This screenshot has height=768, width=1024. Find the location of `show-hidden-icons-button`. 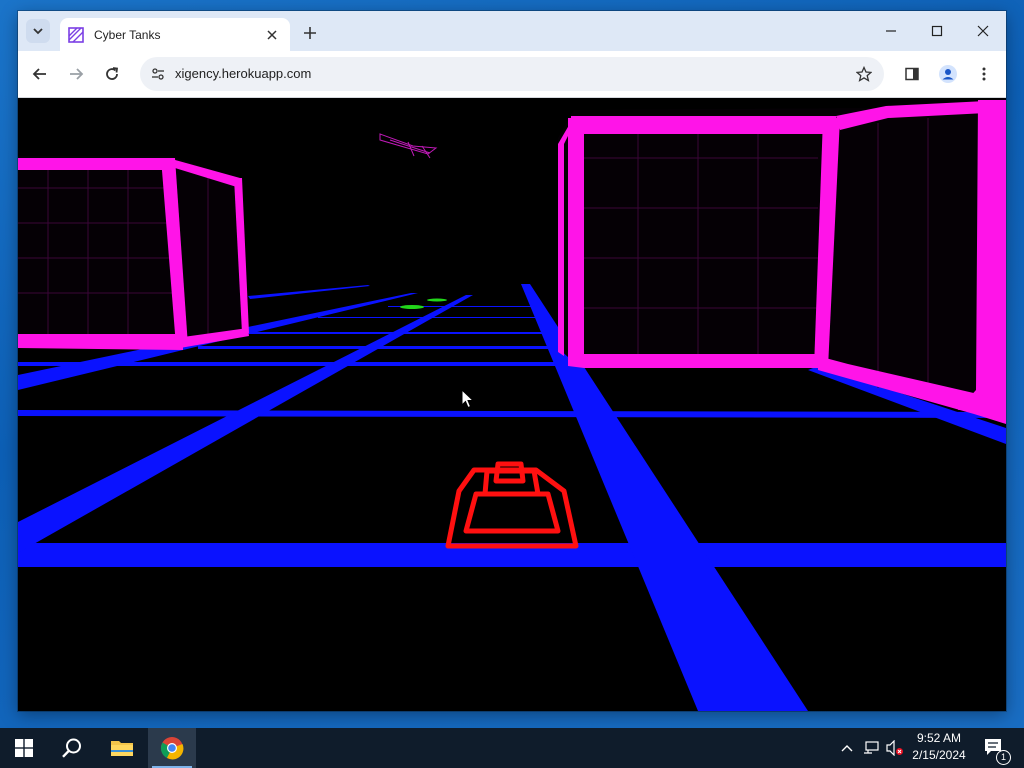

show-hidden-icons-button is located at coordinates (847, 748).